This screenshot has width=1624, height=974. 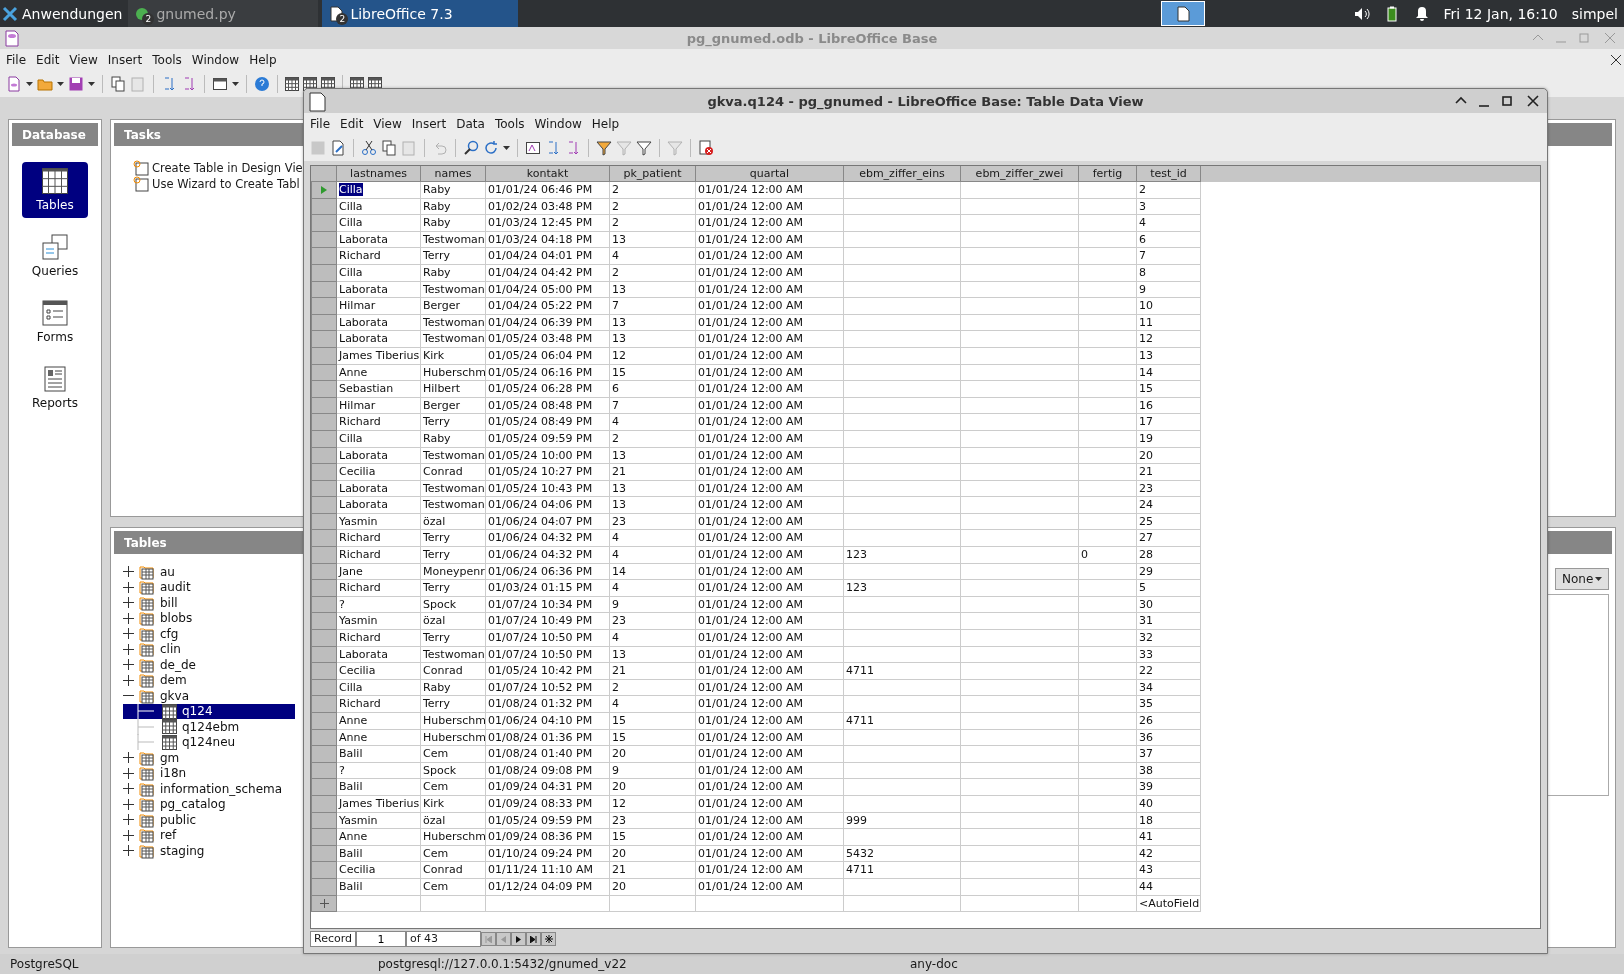 What do you see at coordinates (488, 939) in the screenshot?
I see `first-record-button` at bounding box center [488, 939].